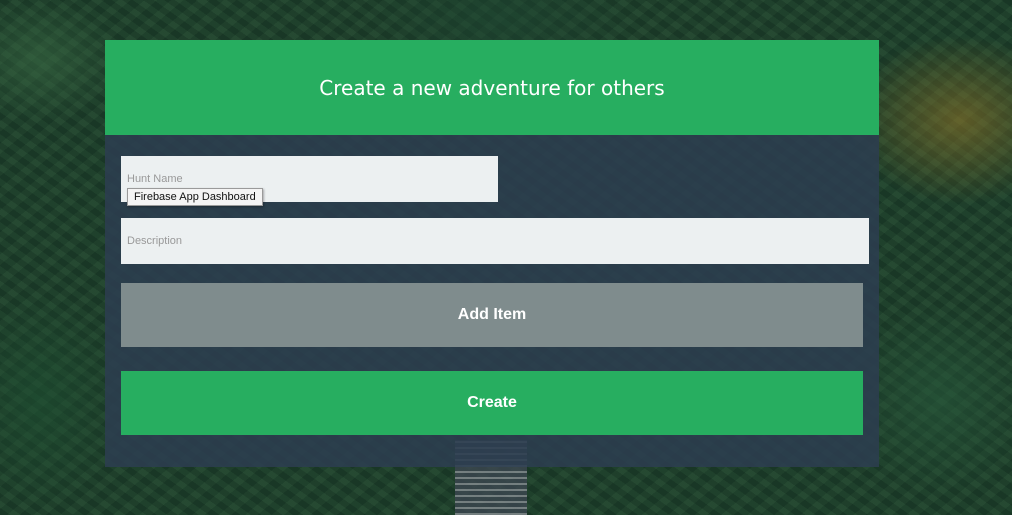 The width and height of the screenshot is (1012, 515). I want to click on add-item-button: Add Item, so click(492, 315).